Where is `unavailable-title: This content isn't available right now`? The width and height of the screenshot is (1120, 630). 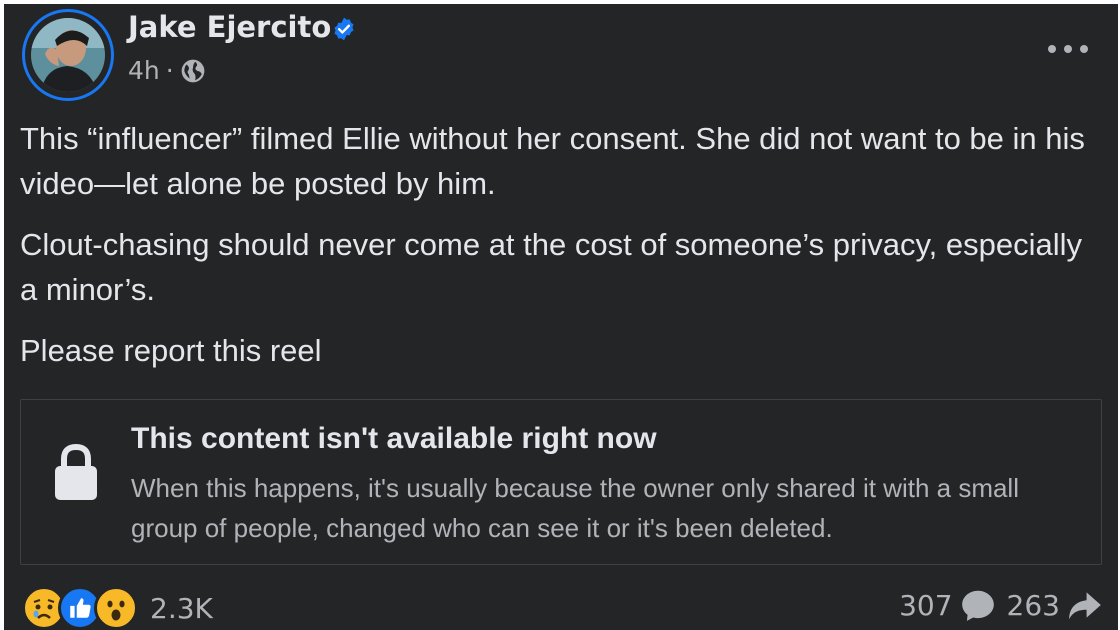
unavailable-title: This content isn't available right now is located at coordinates (394, 438).